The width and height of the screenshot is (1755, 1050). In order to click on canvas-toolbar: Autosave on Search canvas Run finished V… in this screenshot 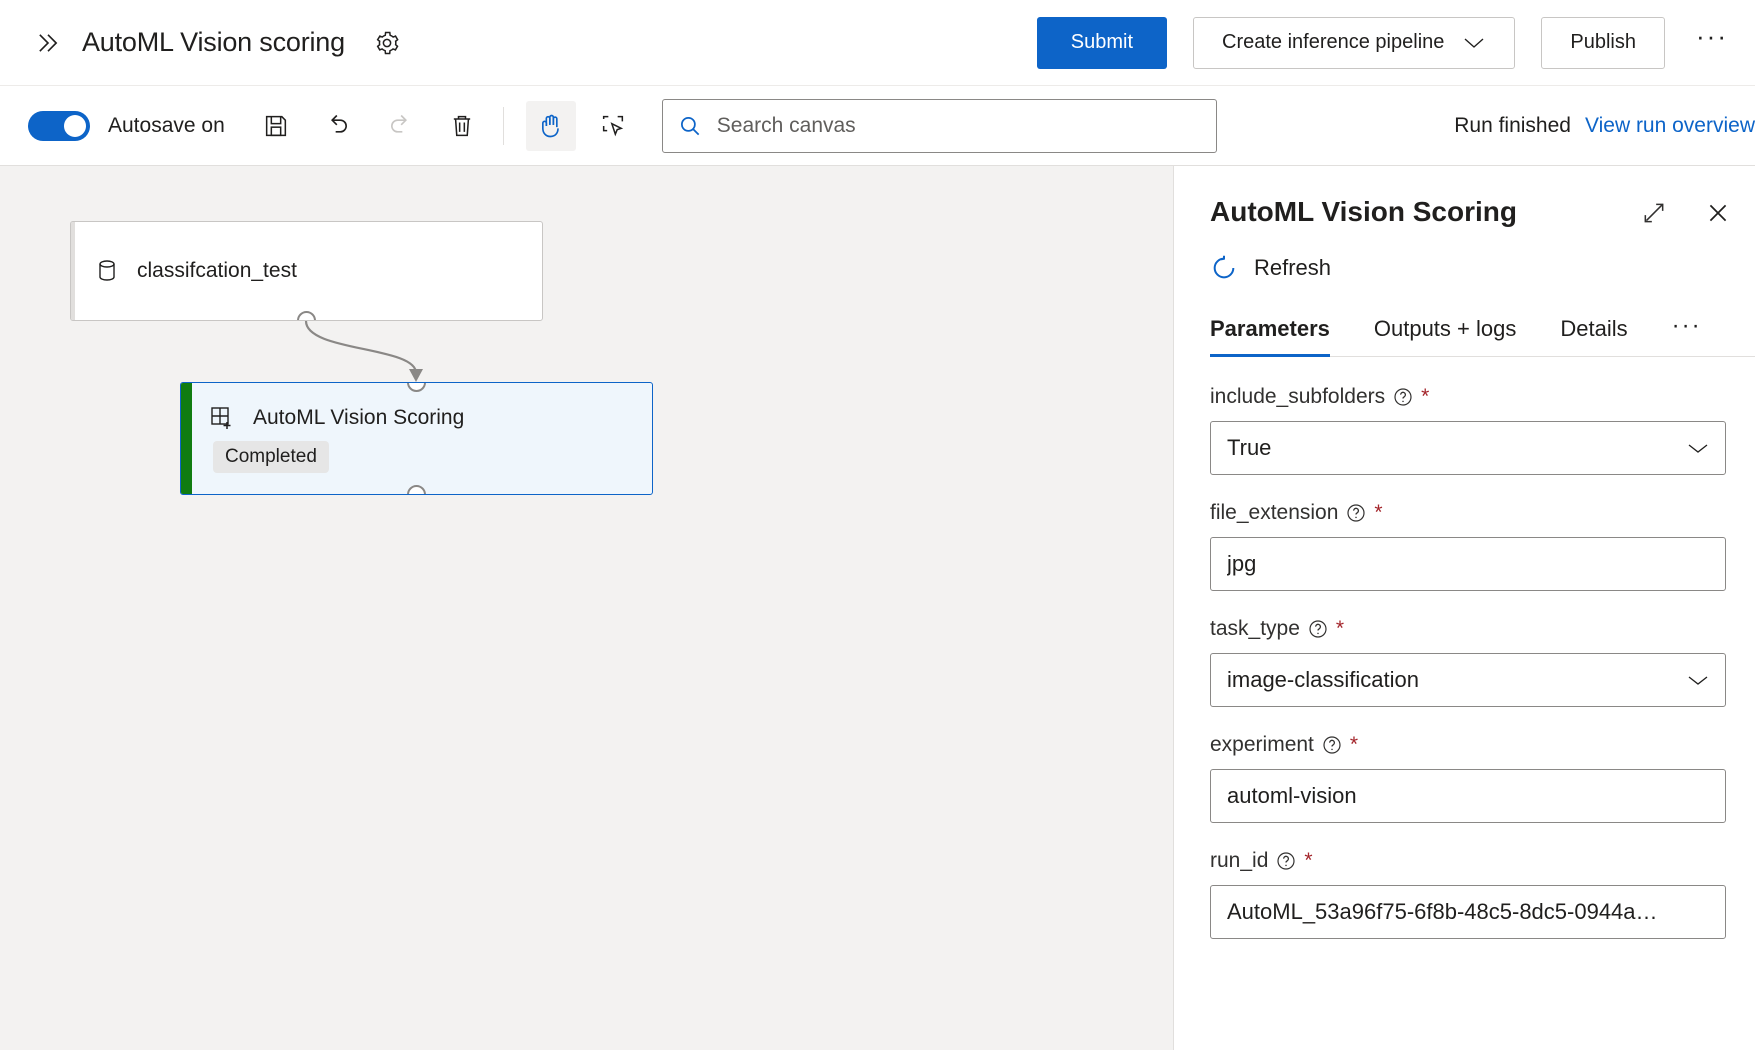, I will do `click(877, 126)`.